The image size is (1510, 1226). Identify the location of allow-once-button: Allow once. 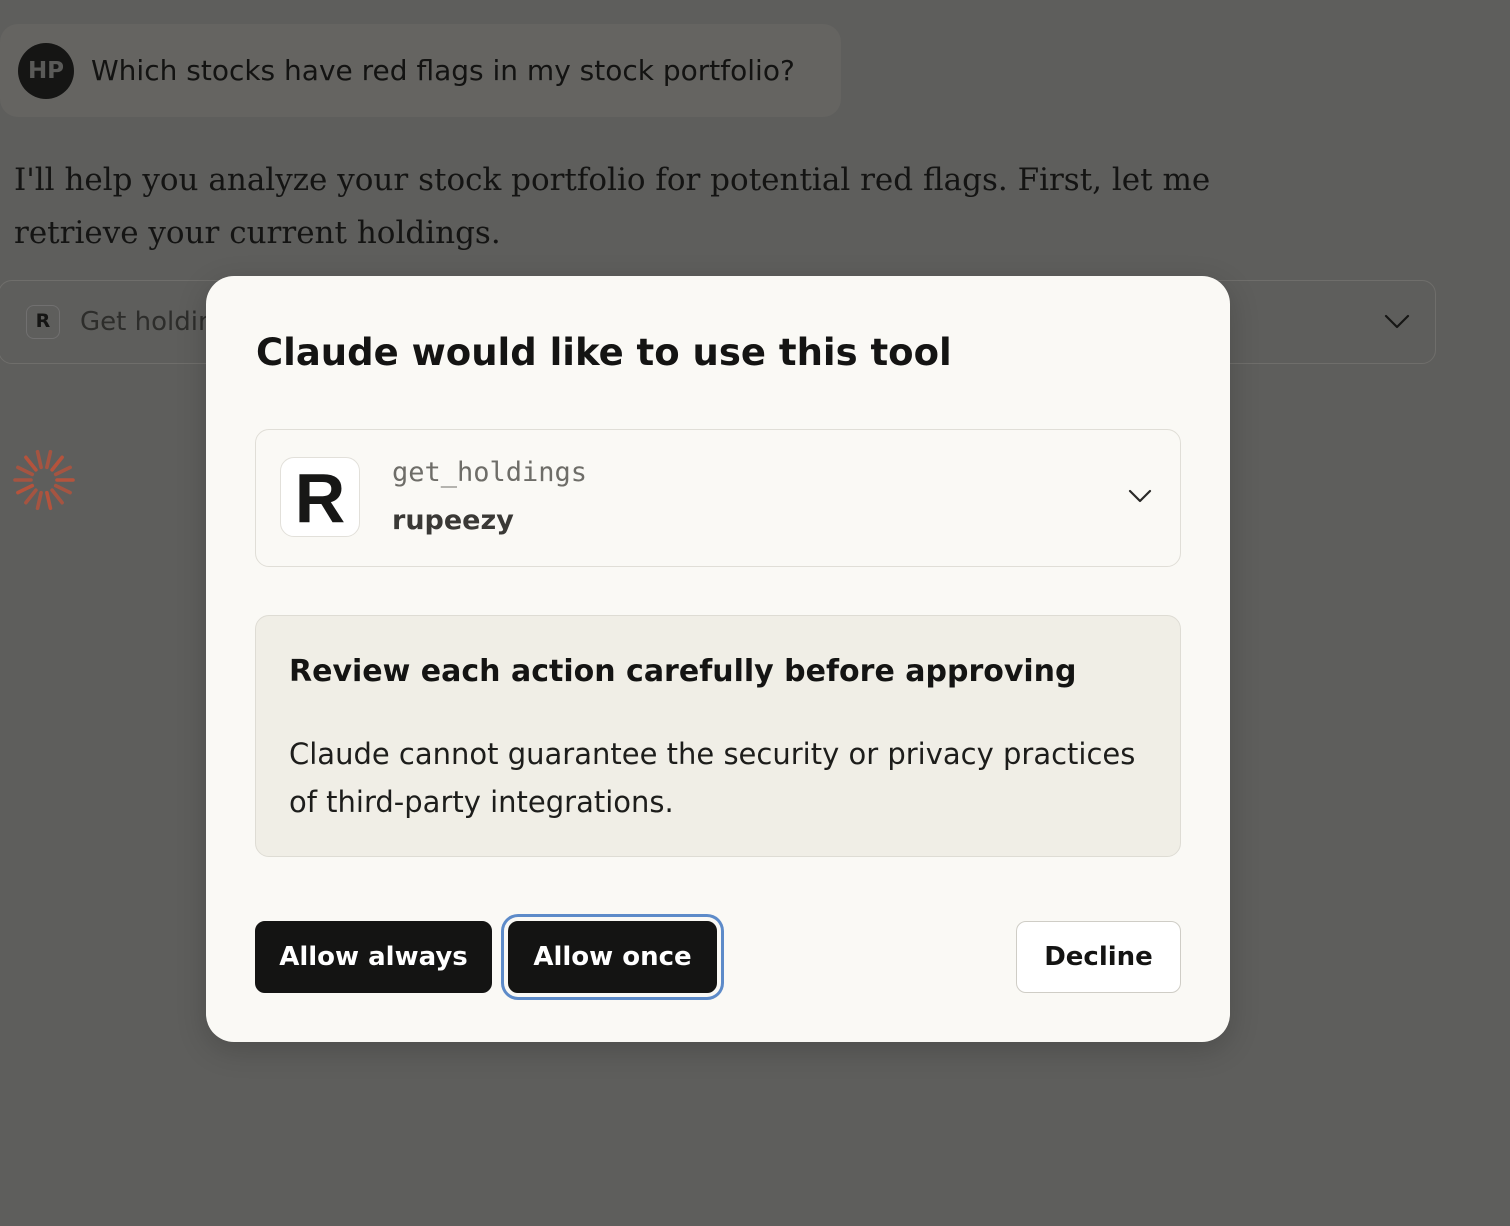
(612, 957).